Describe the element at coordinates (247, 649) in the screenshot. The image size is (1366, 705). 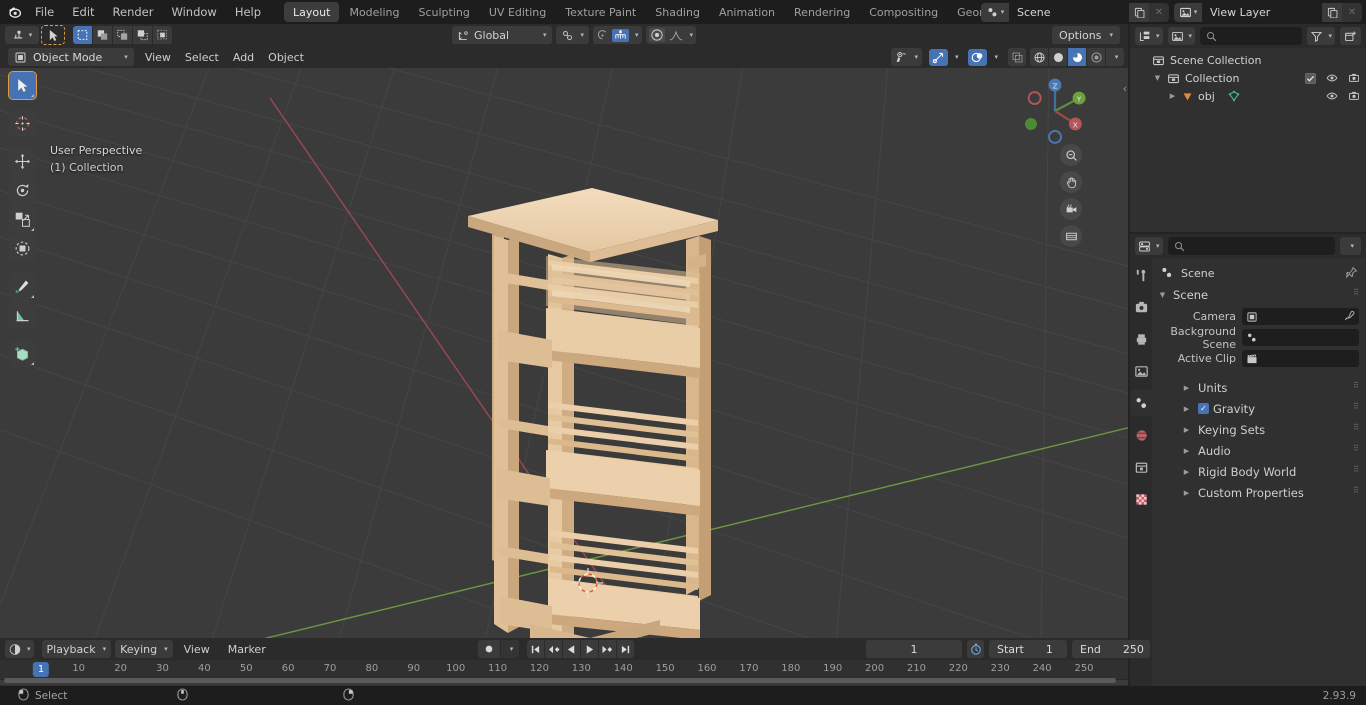
I see `timeline-marker-menu: Marker` at that location.